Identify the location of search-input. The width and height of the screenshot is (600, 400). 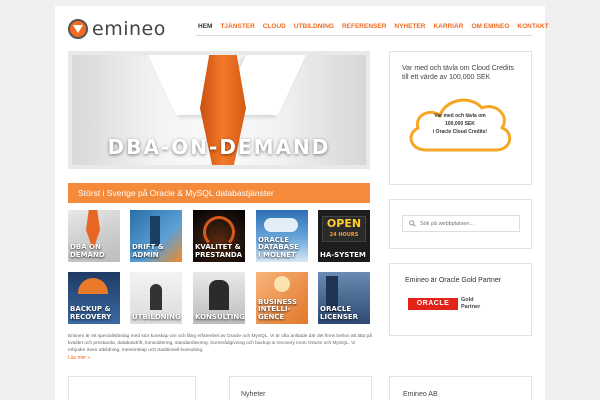
(469, 223).